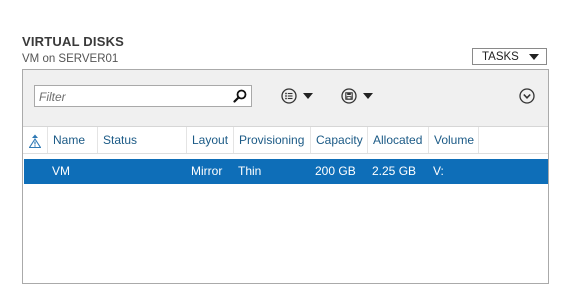 The width and height of the screenshot is (576, 284). What do you see at coordinates (250, 171) in the screenshot?
I see `cell-provisioning: Thin` at bounding box center [250, 171].